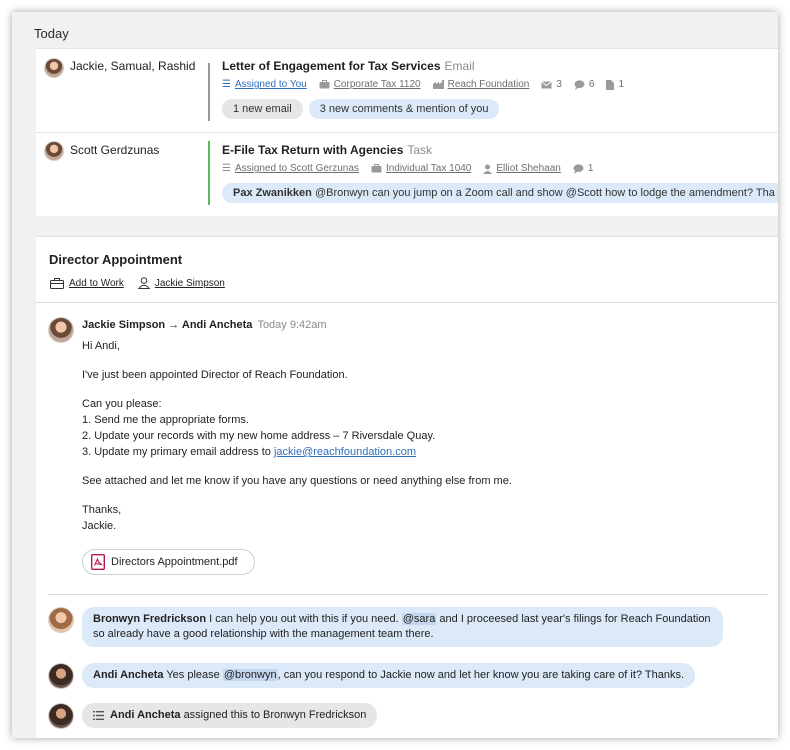  Describe the element at coordinates (528, 168) in the screenshot. I see `person-label: Elliot Shehaan` at that location.